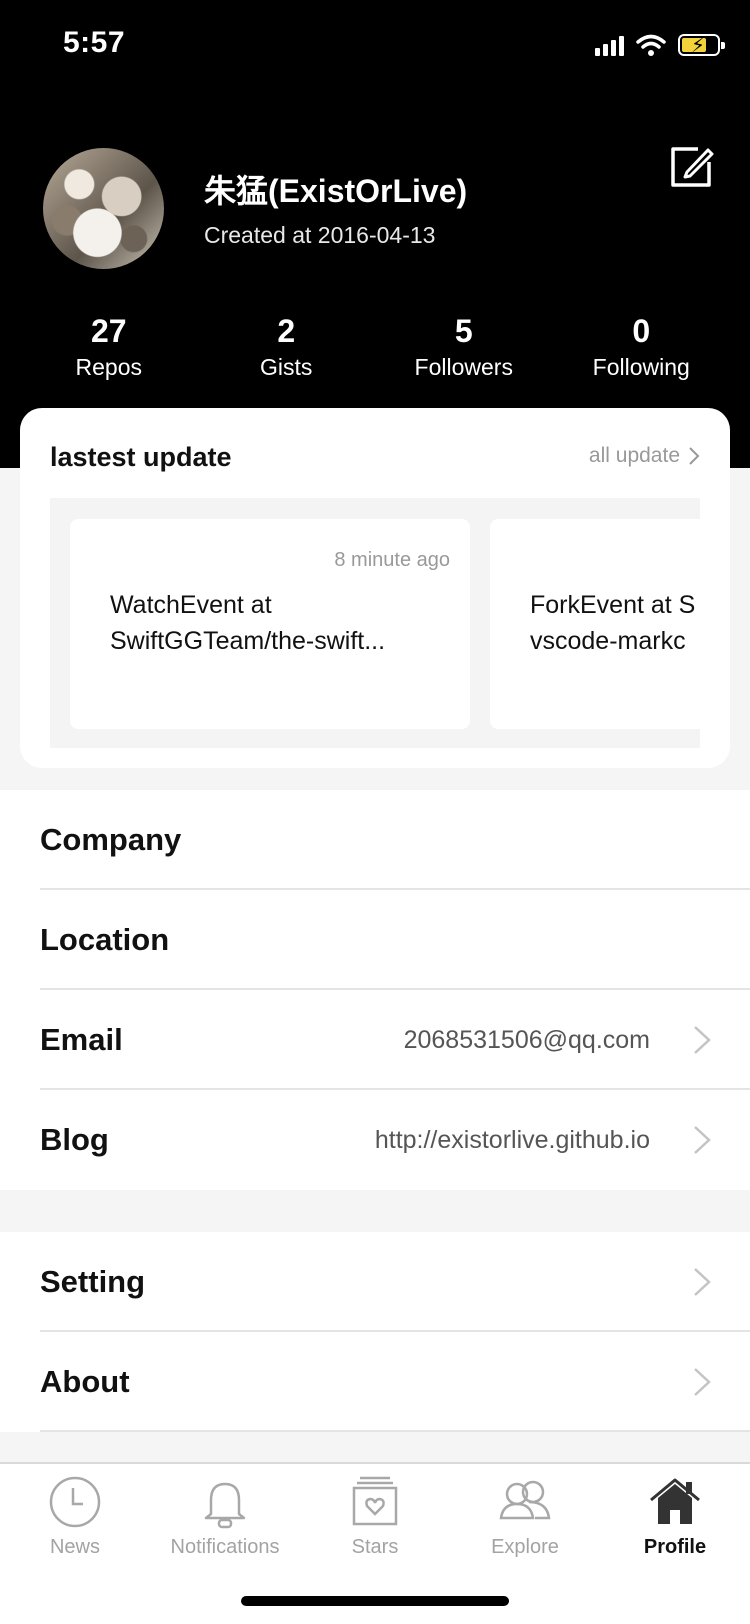  What do you see at coordinates (651, 45) in the screenshot?
I see `wifi-icon` at bounding box center [651, 45].